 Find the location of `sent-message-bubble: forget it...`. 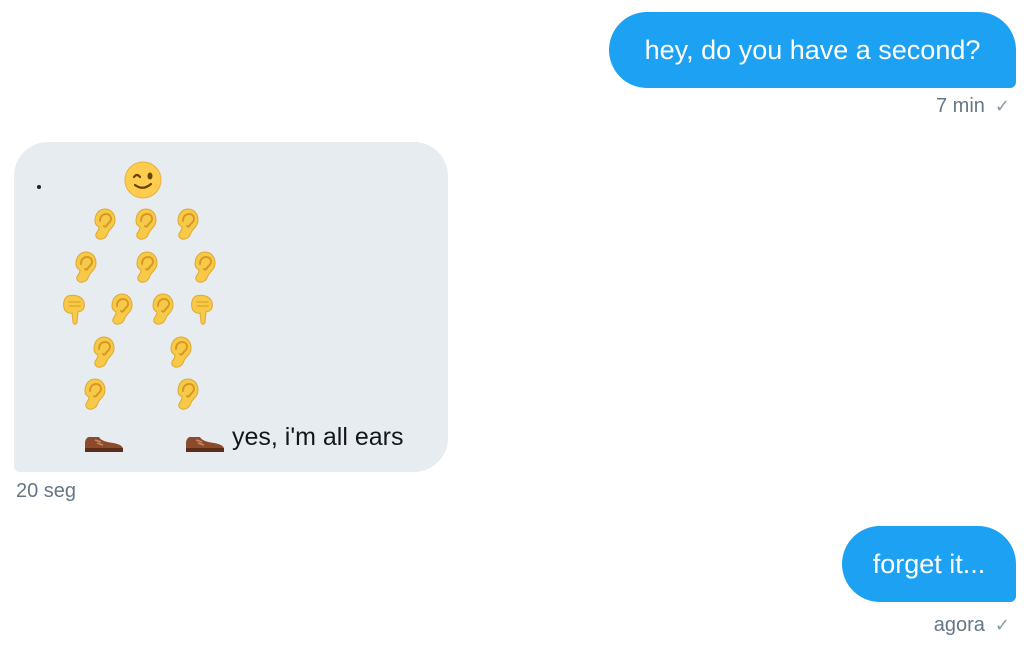

sent-message-bubble: forget it... is located at coordinates (929, 564).